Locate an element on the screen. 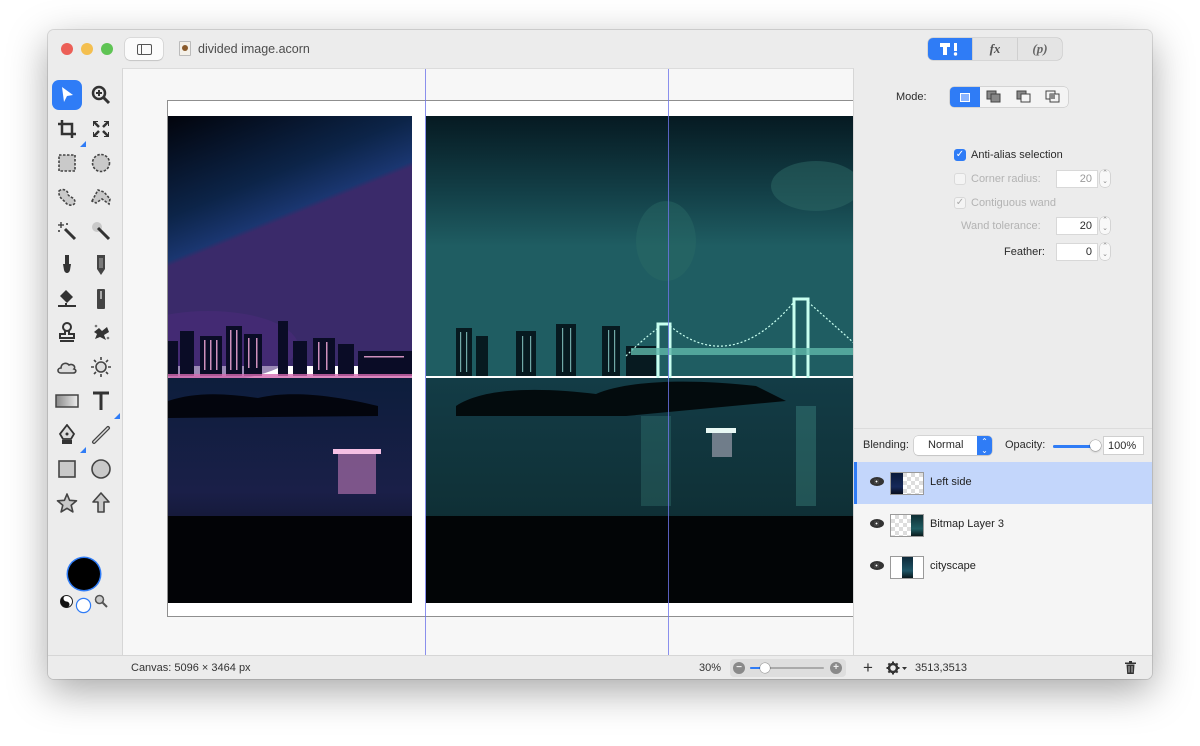  tool-ellipse-select is located at coordinates (101, 163).